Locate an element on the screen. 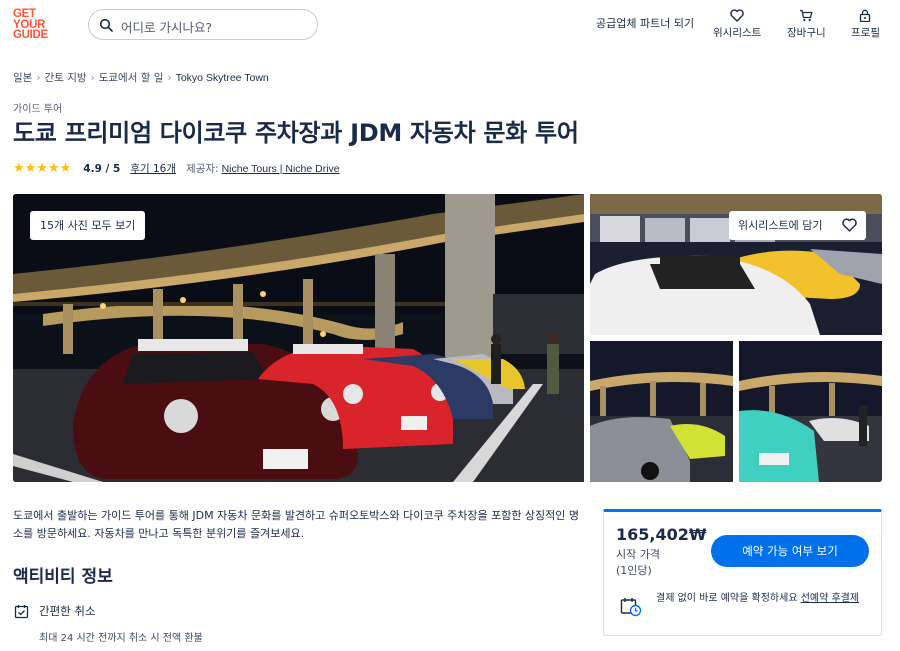 Image resolution: width=900 pixels, height=651 pixels. per-person-label: (1인당) is located at coordinates (634, 570).